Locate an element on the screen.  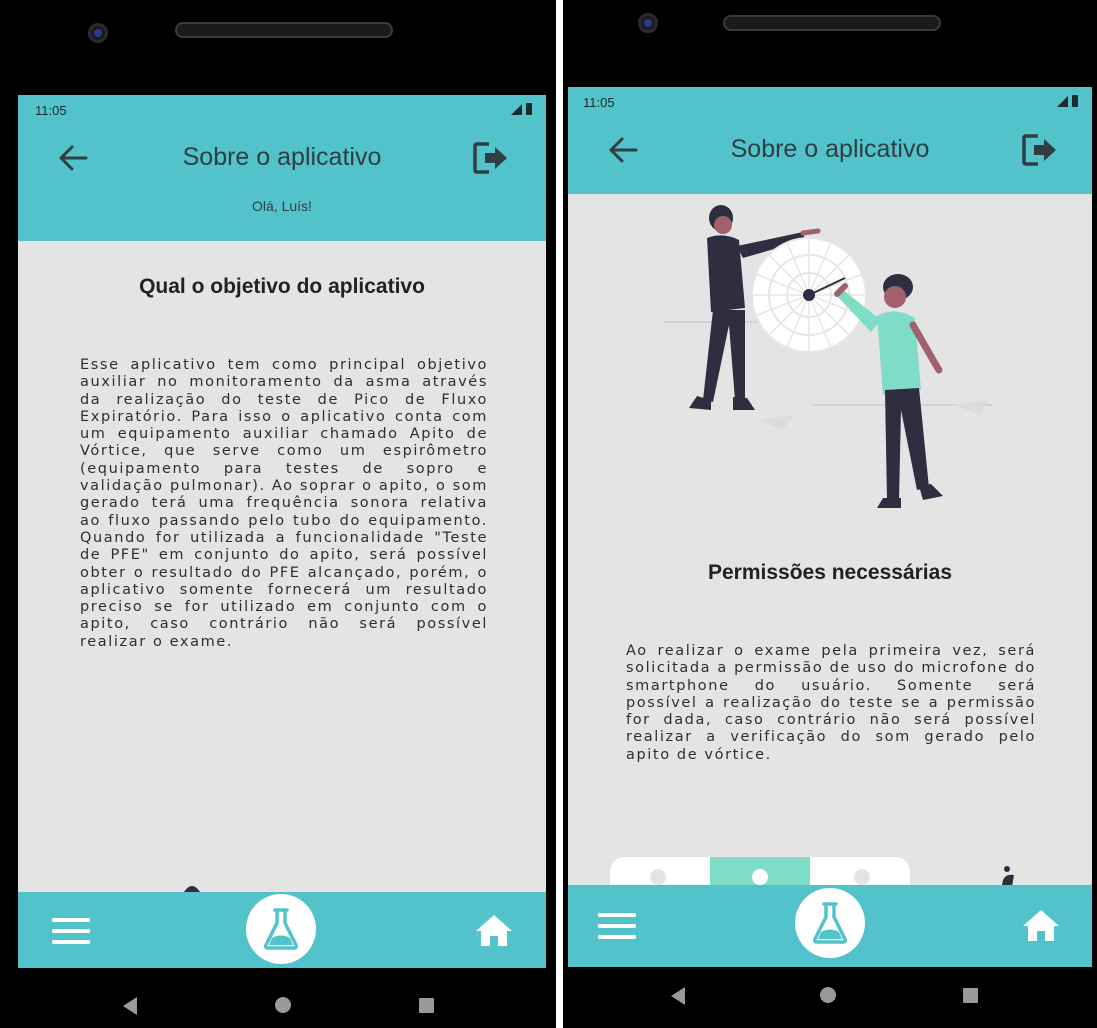
onboarding-preview-cards is located at coordinates (760, 872).